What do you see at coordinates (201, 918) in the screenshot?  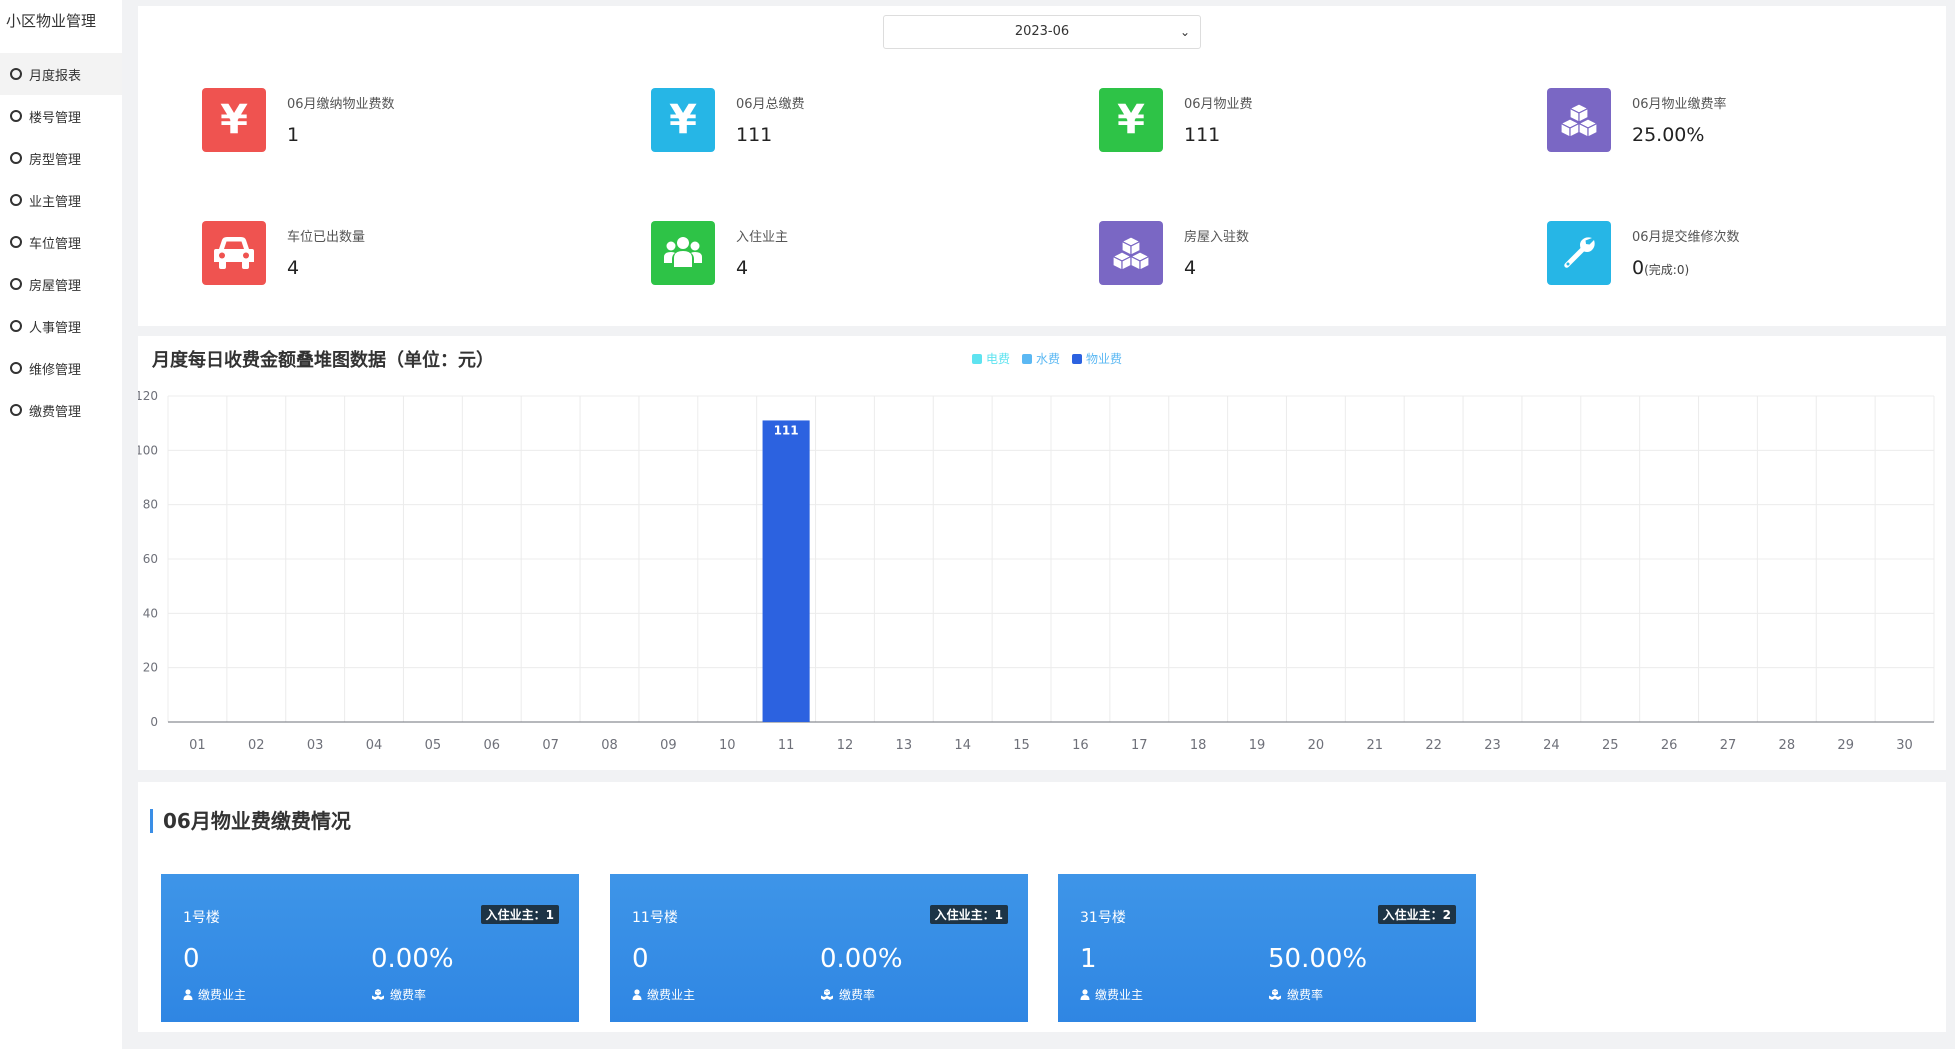 I see `building-name: 1号楼` at bounding box center [201, 918].